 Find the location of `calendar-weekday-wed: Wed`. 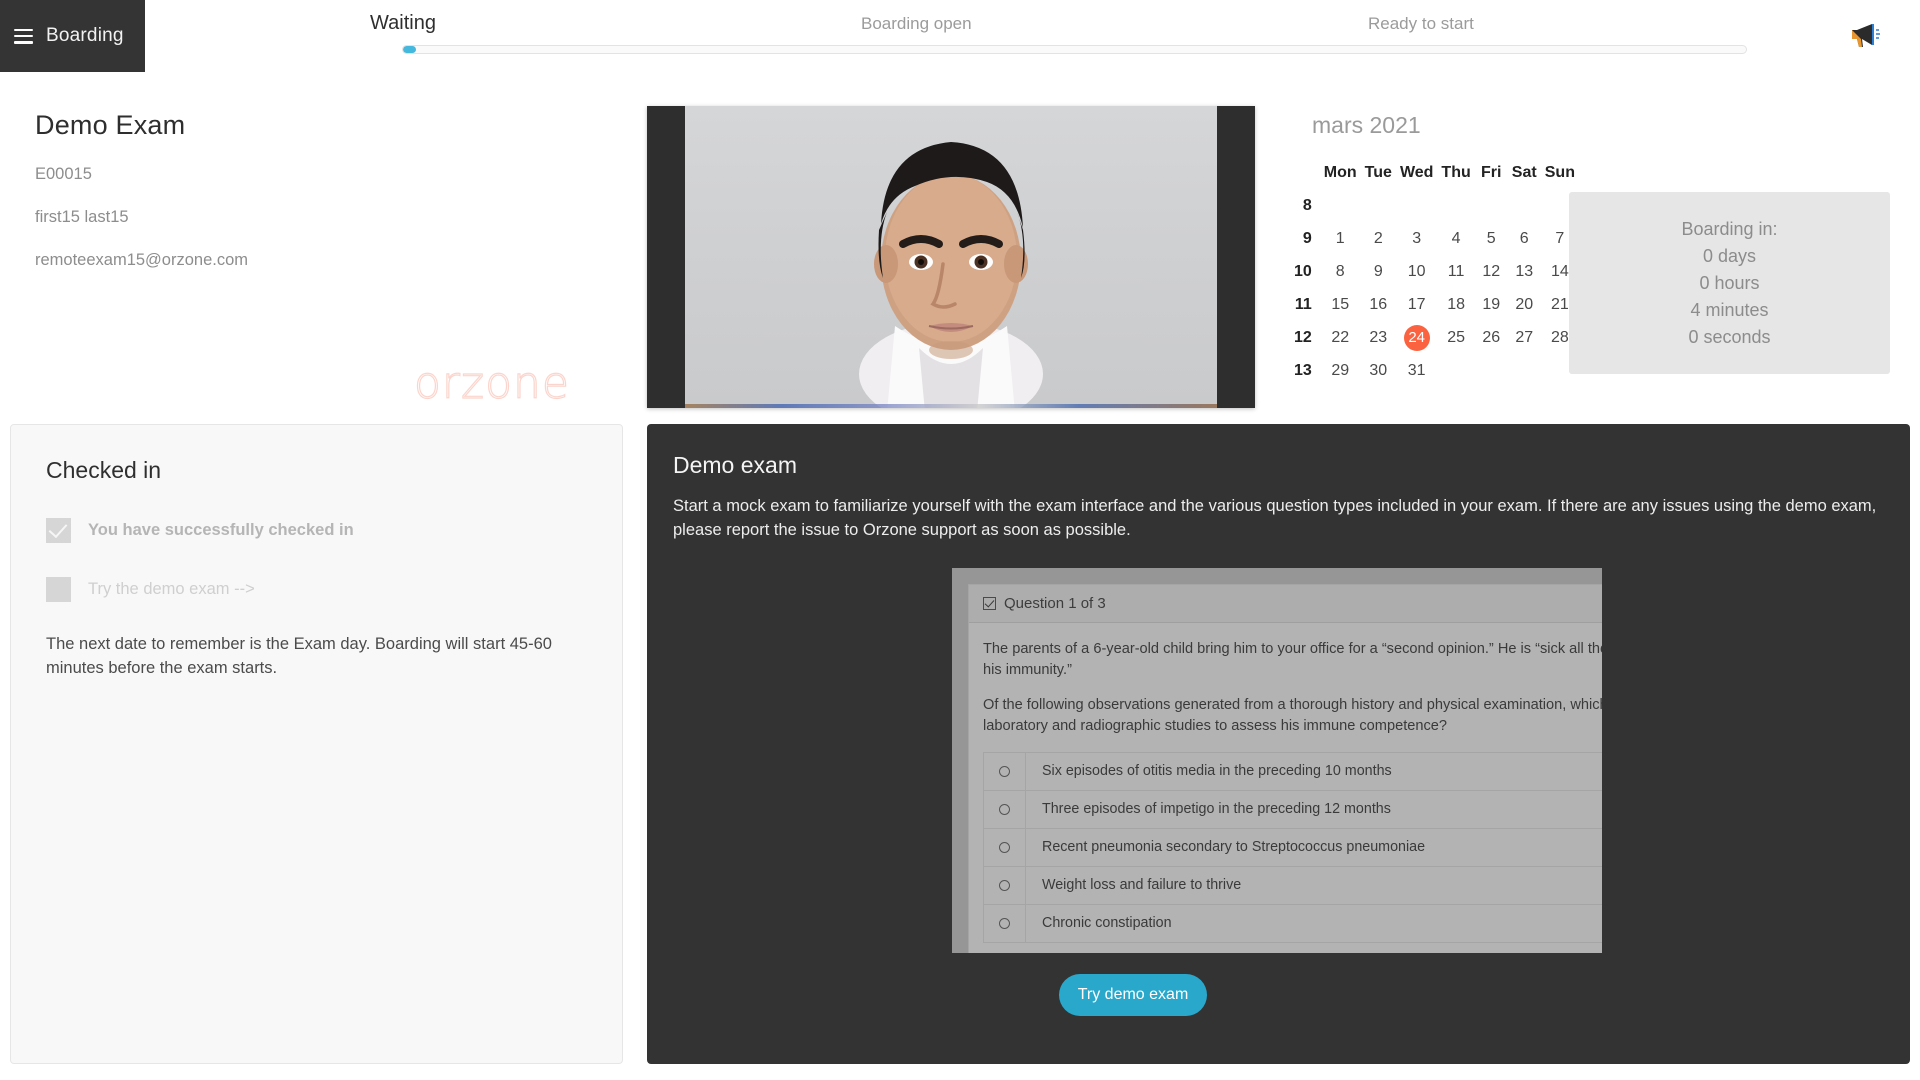

calendar-weekday-wed: Wed is located at coordinates (1416, 172).